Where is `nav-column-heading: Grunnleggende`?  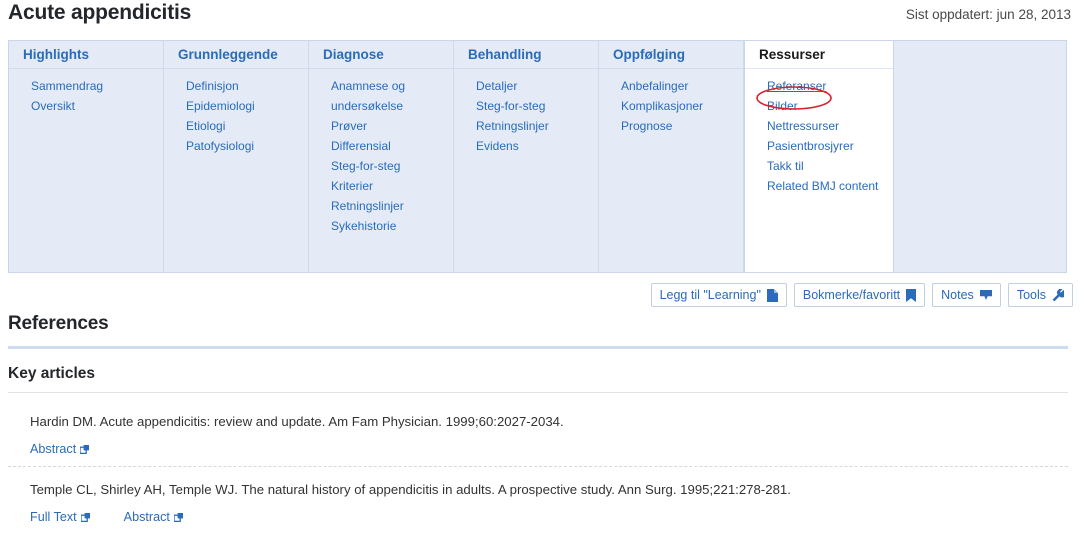 nav-column-heading: Grunnleggende is located at coordinates (236, 55).